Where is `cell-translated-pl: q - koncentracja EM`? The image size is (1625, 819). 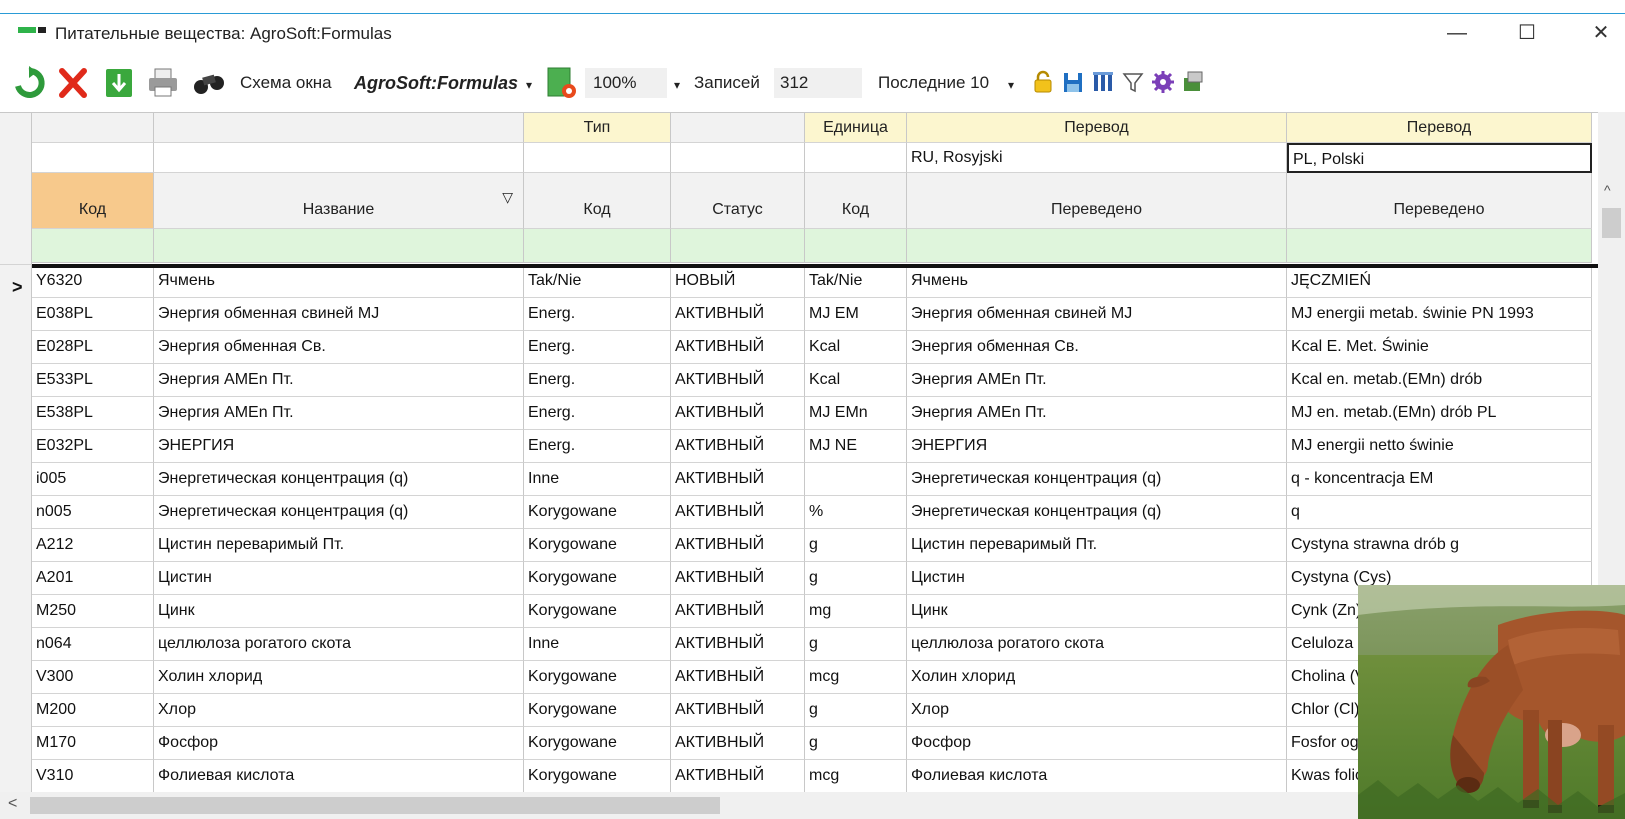
cell-translated-pl: q - koncentracja EM is located at coordinates (1439, 479).